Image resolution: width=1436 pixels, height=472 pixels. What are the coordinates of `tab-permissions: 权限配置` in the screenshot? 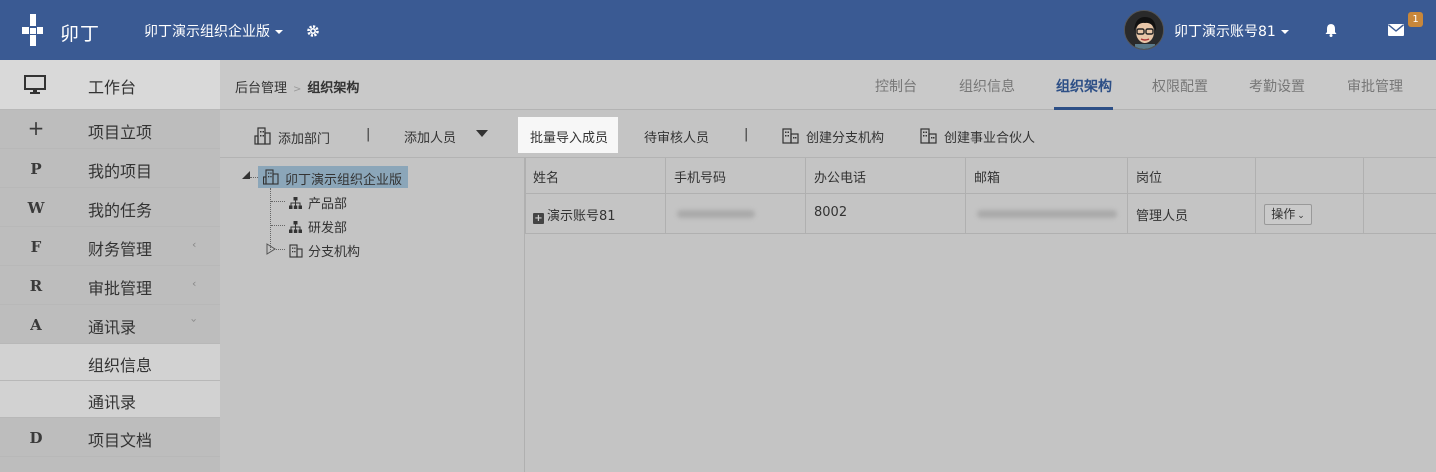 It's located at (1180, 86).